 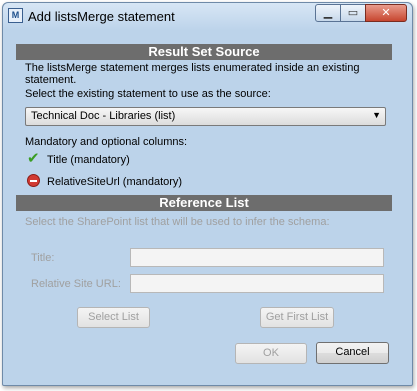 I want to click on maximize-icon: ▭, so click(x=353, y=13).